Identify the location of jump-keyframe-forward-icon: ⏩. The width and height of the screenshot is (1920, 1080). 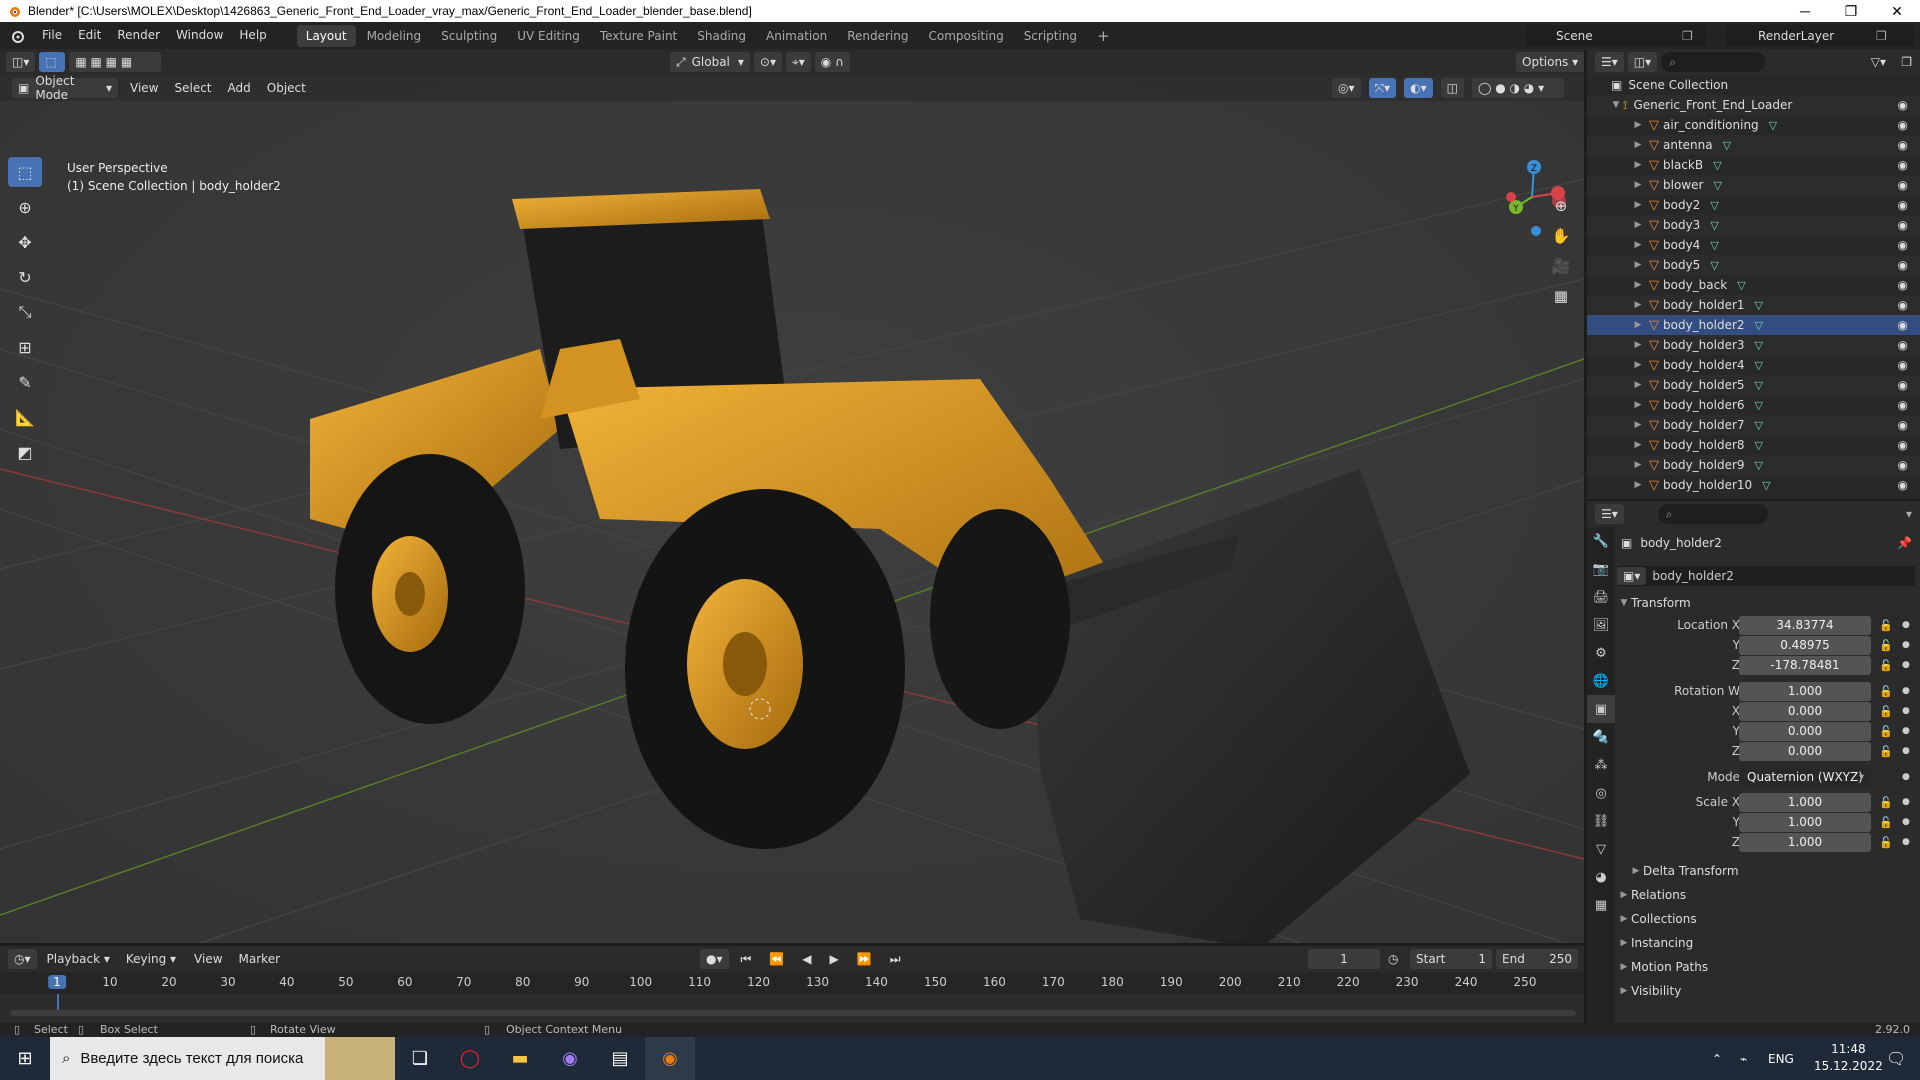
(864, 959).